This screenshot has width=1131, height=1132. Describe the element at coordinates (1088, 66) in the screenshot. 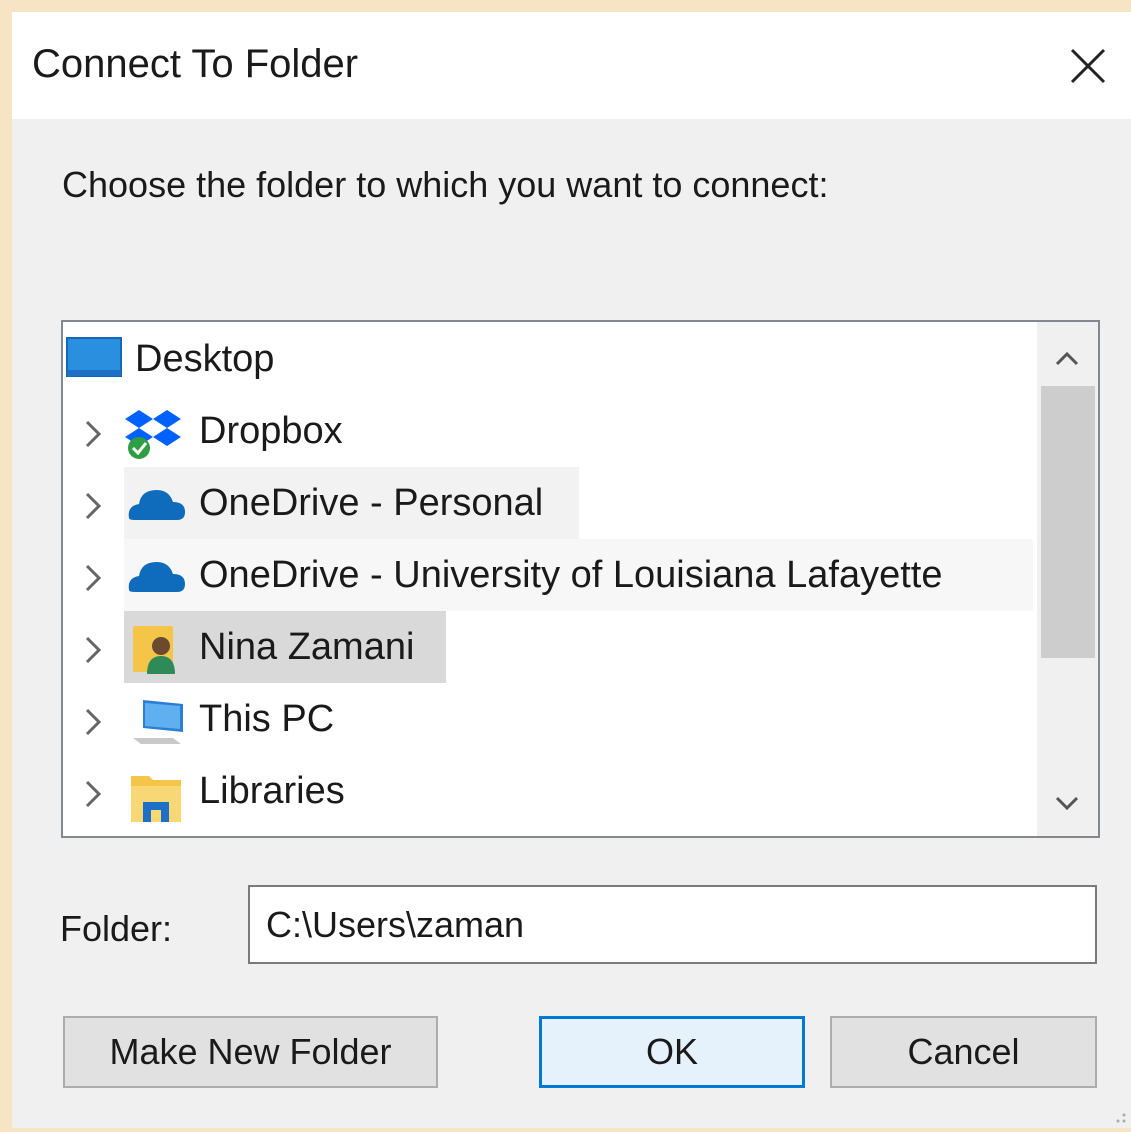

I see `close-icon` at that location.